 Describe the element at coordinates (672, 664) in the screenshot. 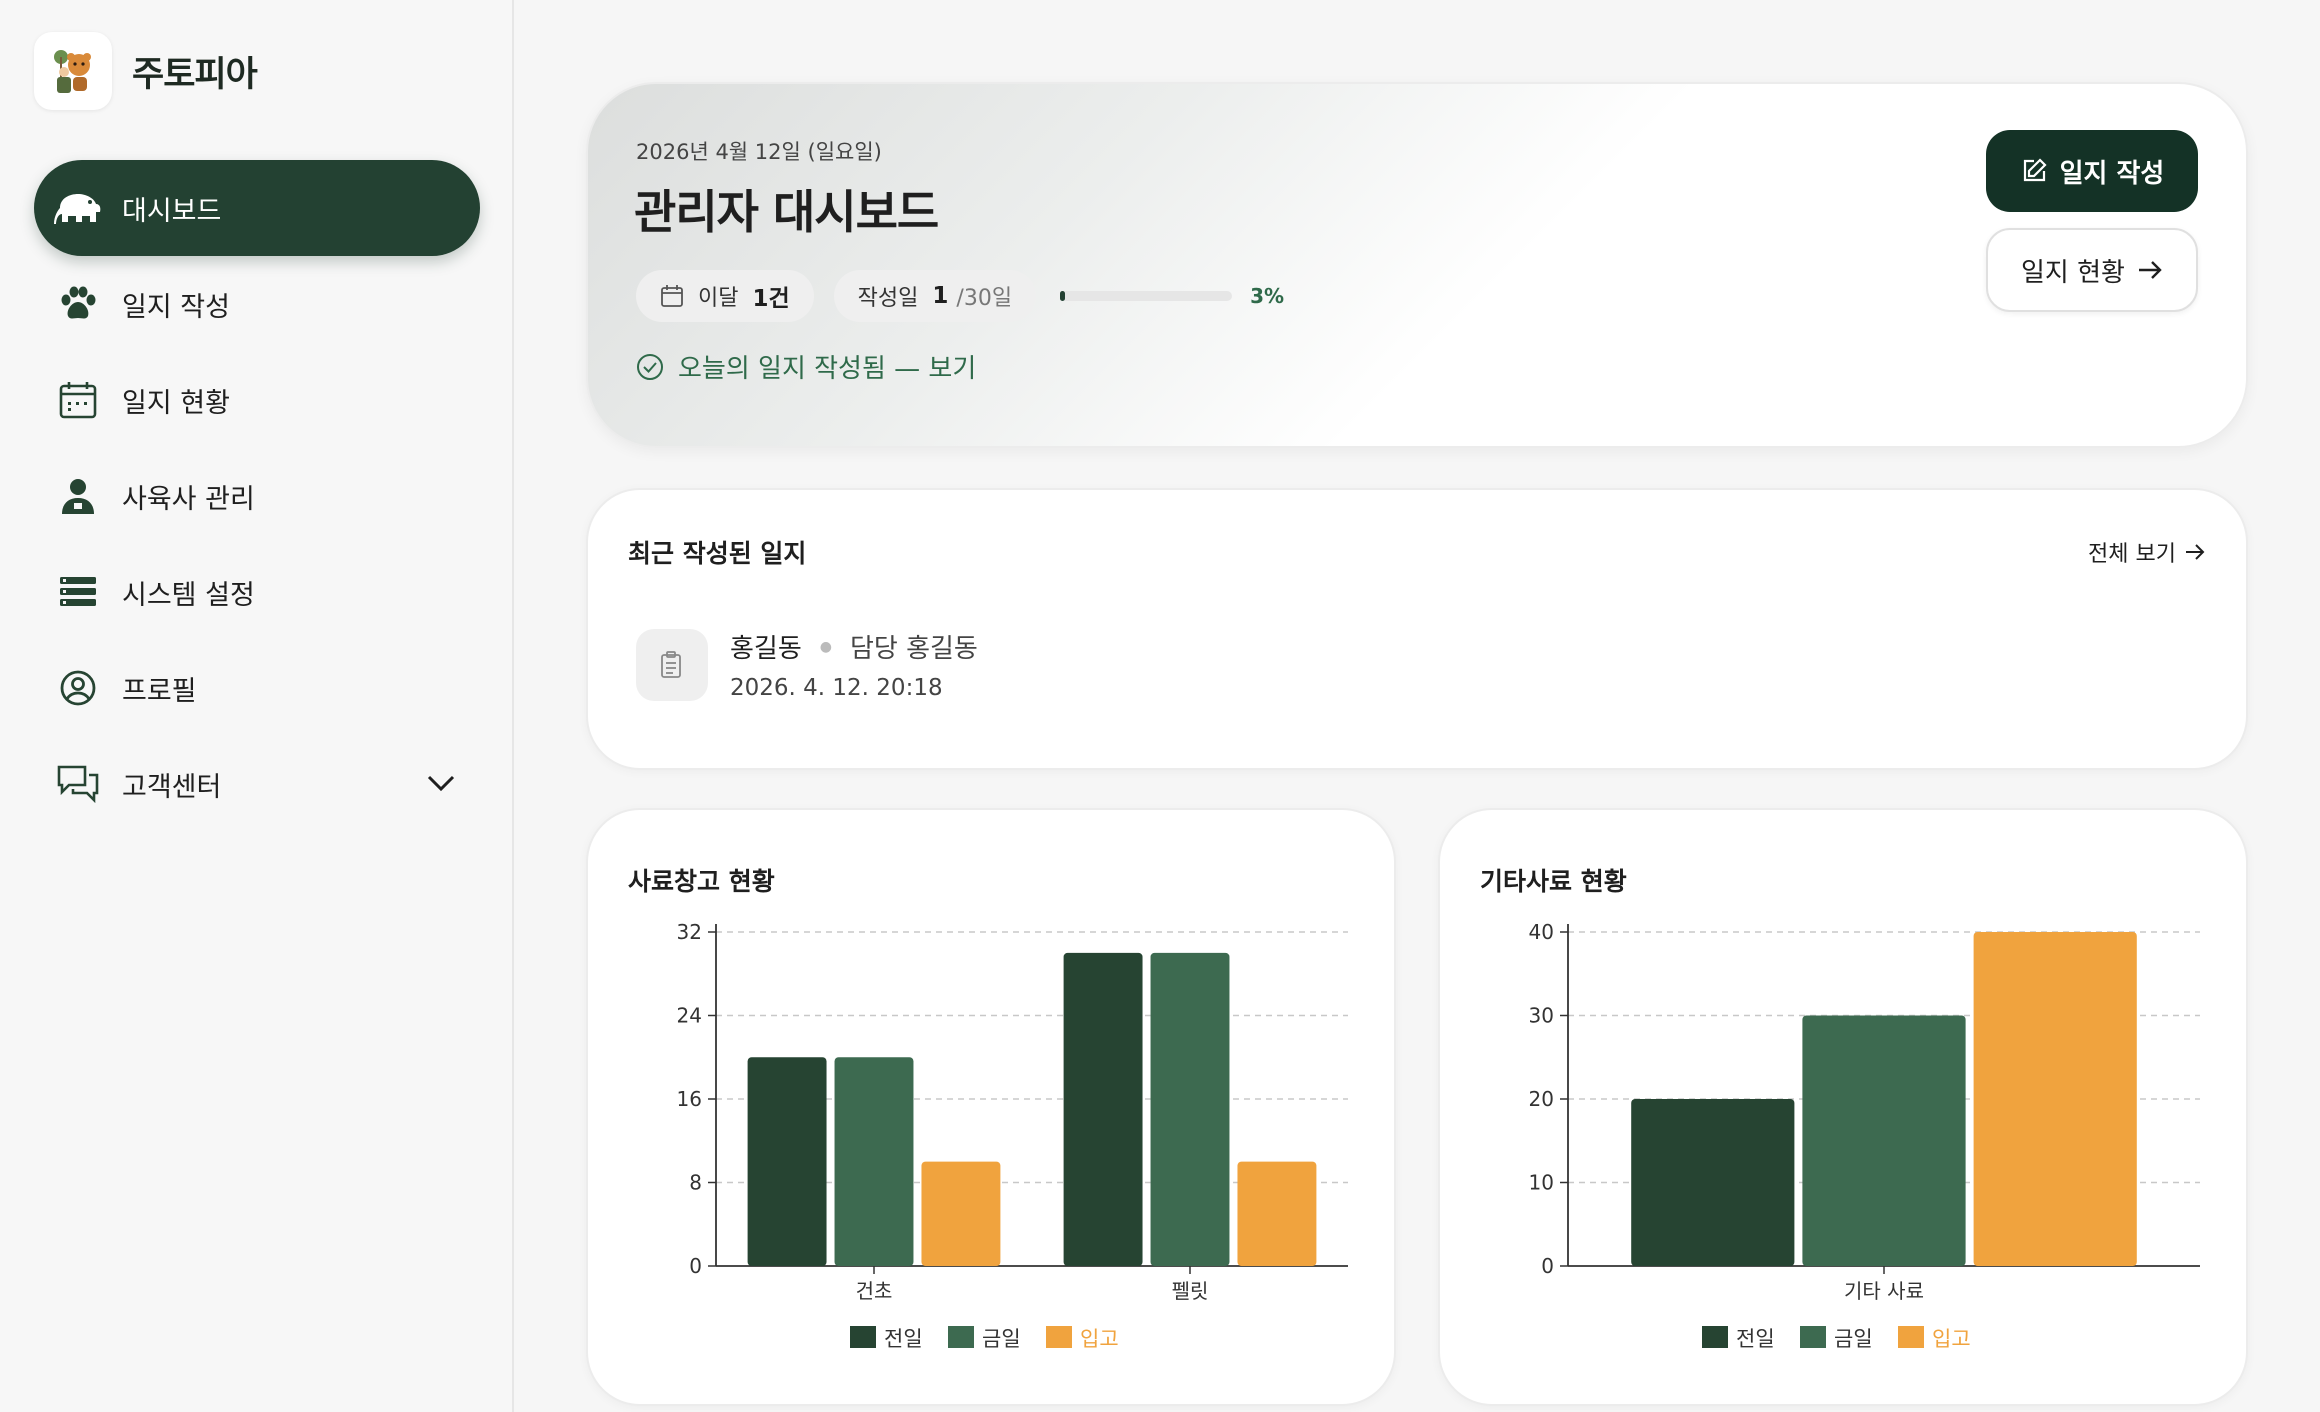

I see `clipboard-icon` at that location.